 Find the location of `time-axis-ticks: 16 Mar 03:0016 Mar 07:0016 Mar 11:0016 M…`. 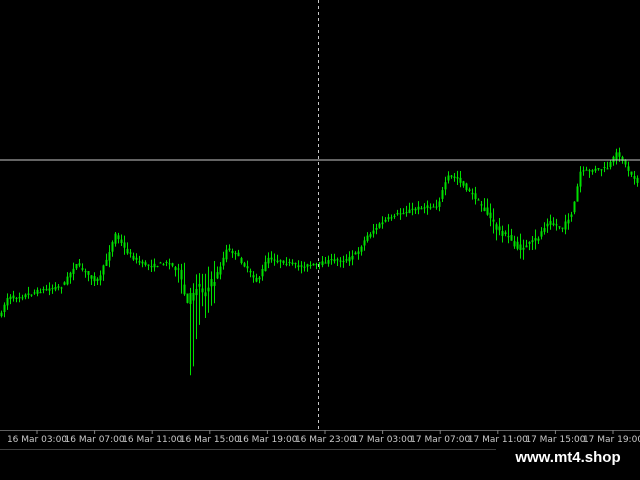

time-axis-ticks: 16 Mar 03:0016 Mar 07:0016 Mar 11:0016 M… is located at coordinates (323, 437).